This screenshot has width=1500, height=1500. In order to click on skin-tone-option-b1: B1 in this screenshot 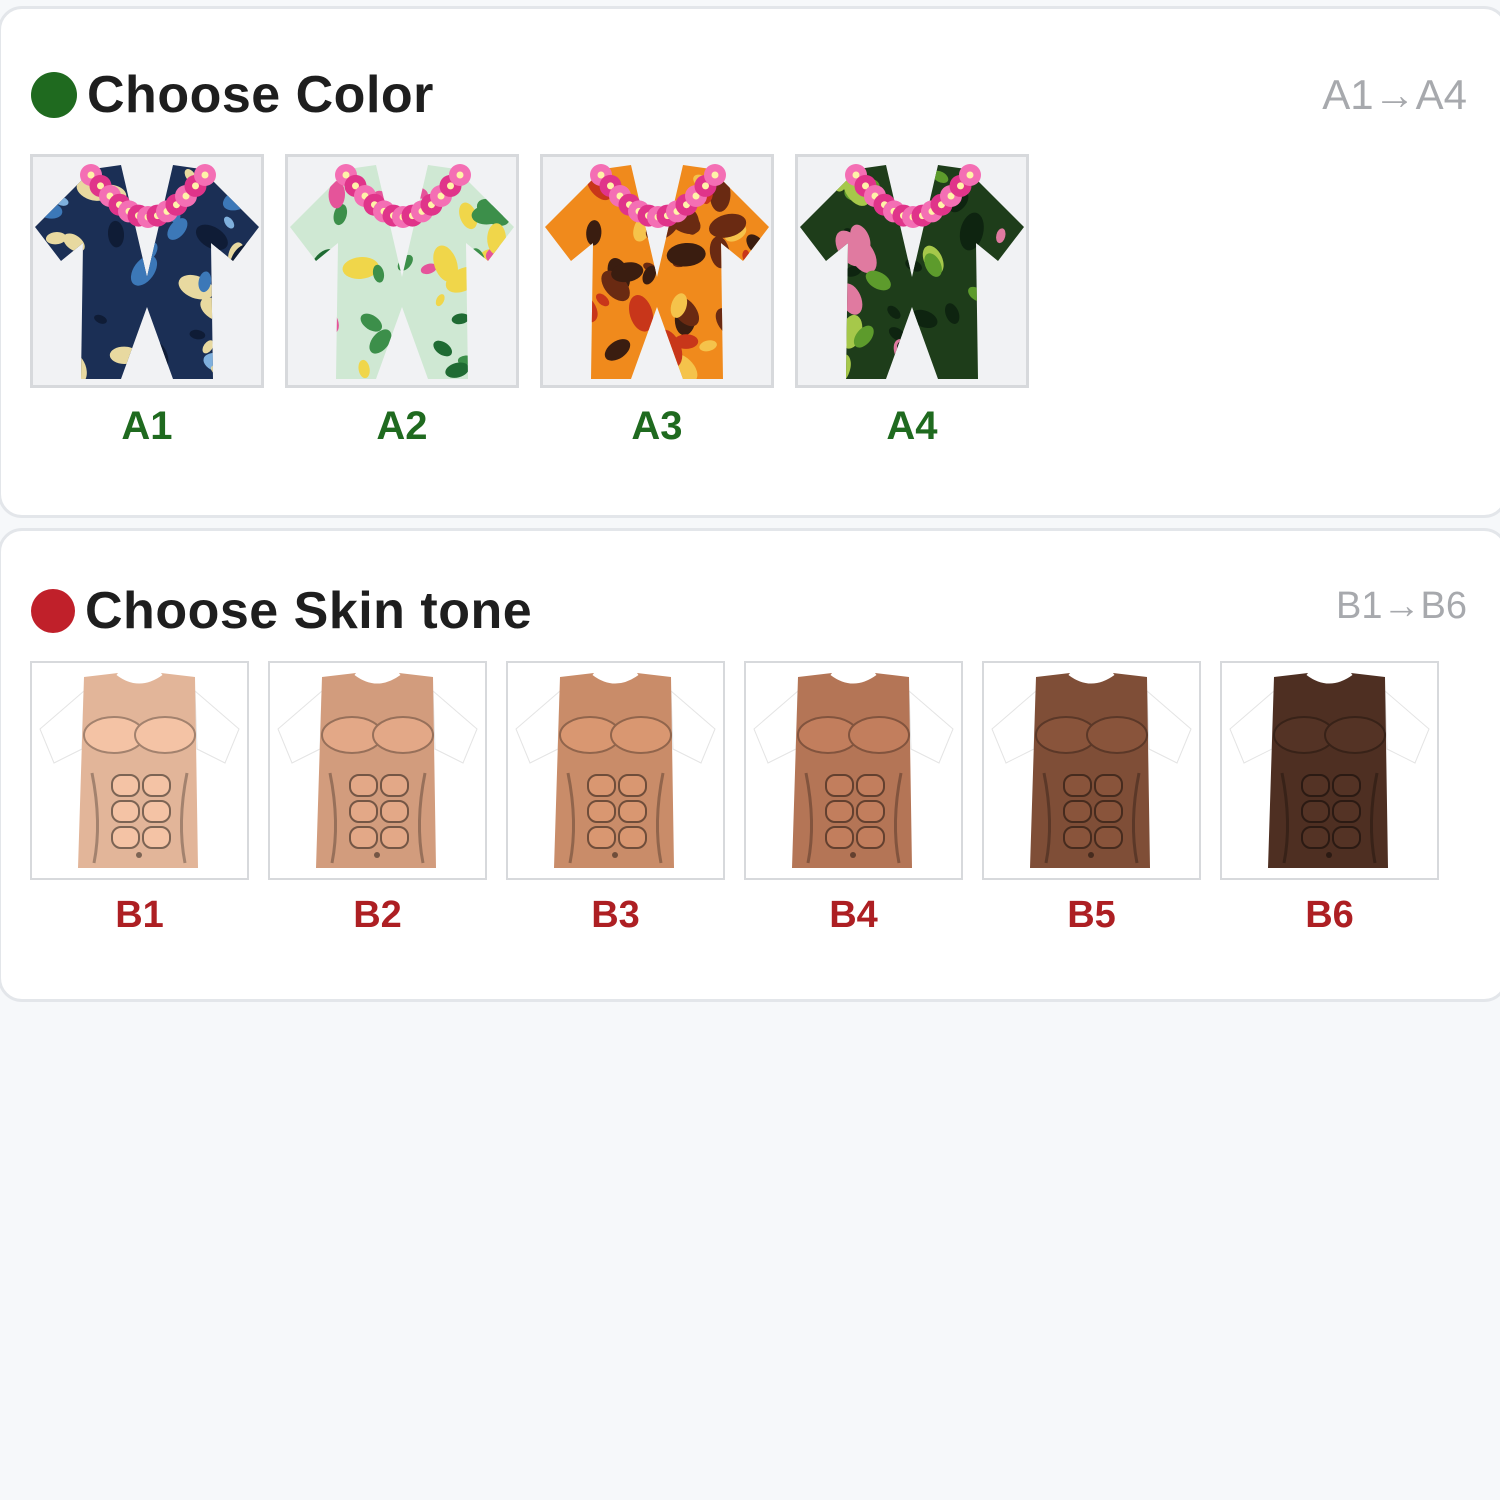, I will do `click(139, 801)`.